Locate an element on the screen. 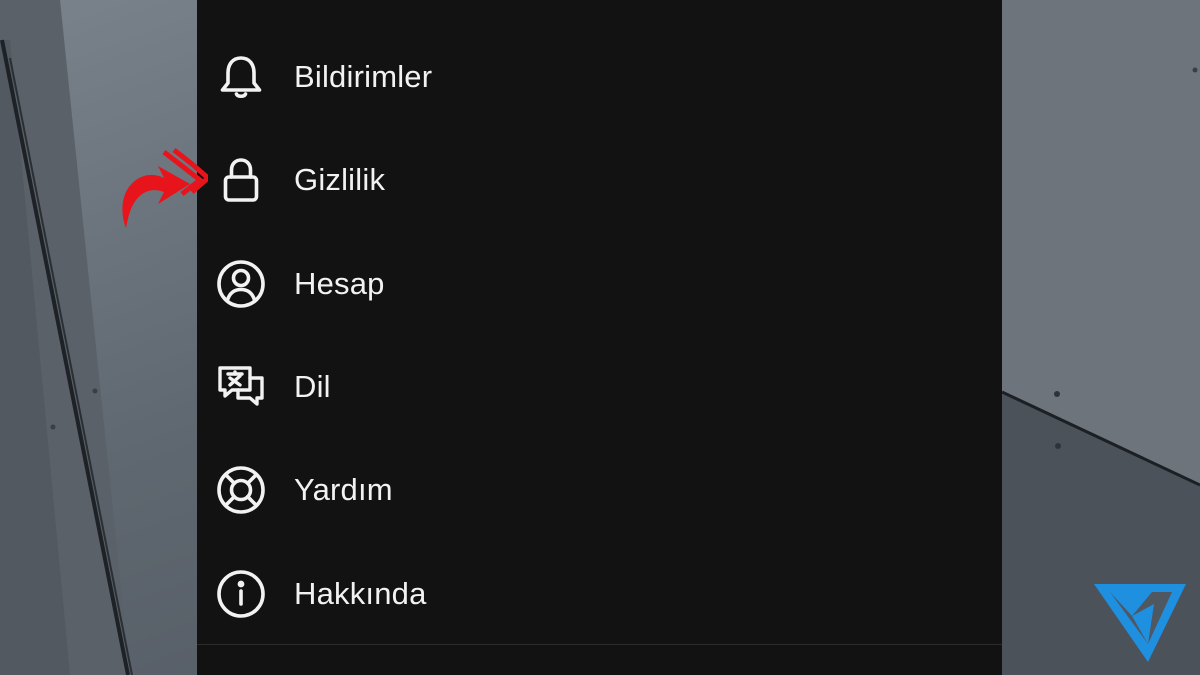 This screenshot has width=1200, height=675. bell-icon is located at coordinates (241, 77).